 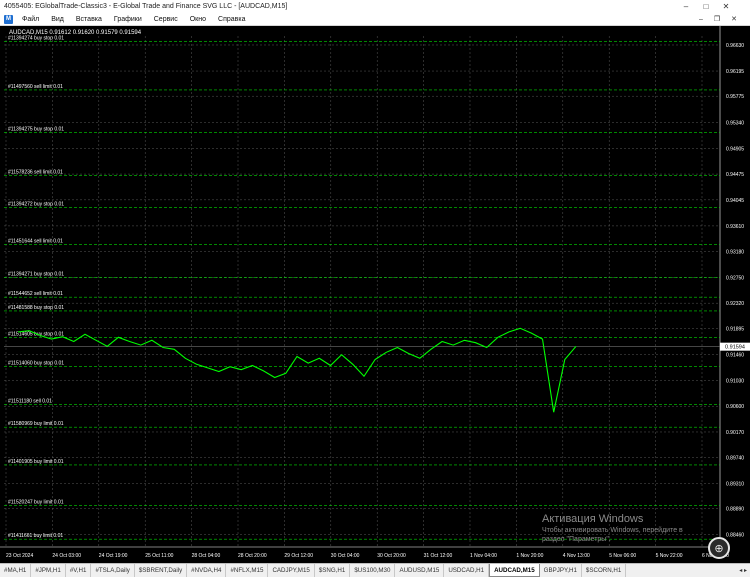 I want to click on time-tick-label: 24 Oct 19:00, so click(x=113, y=556).